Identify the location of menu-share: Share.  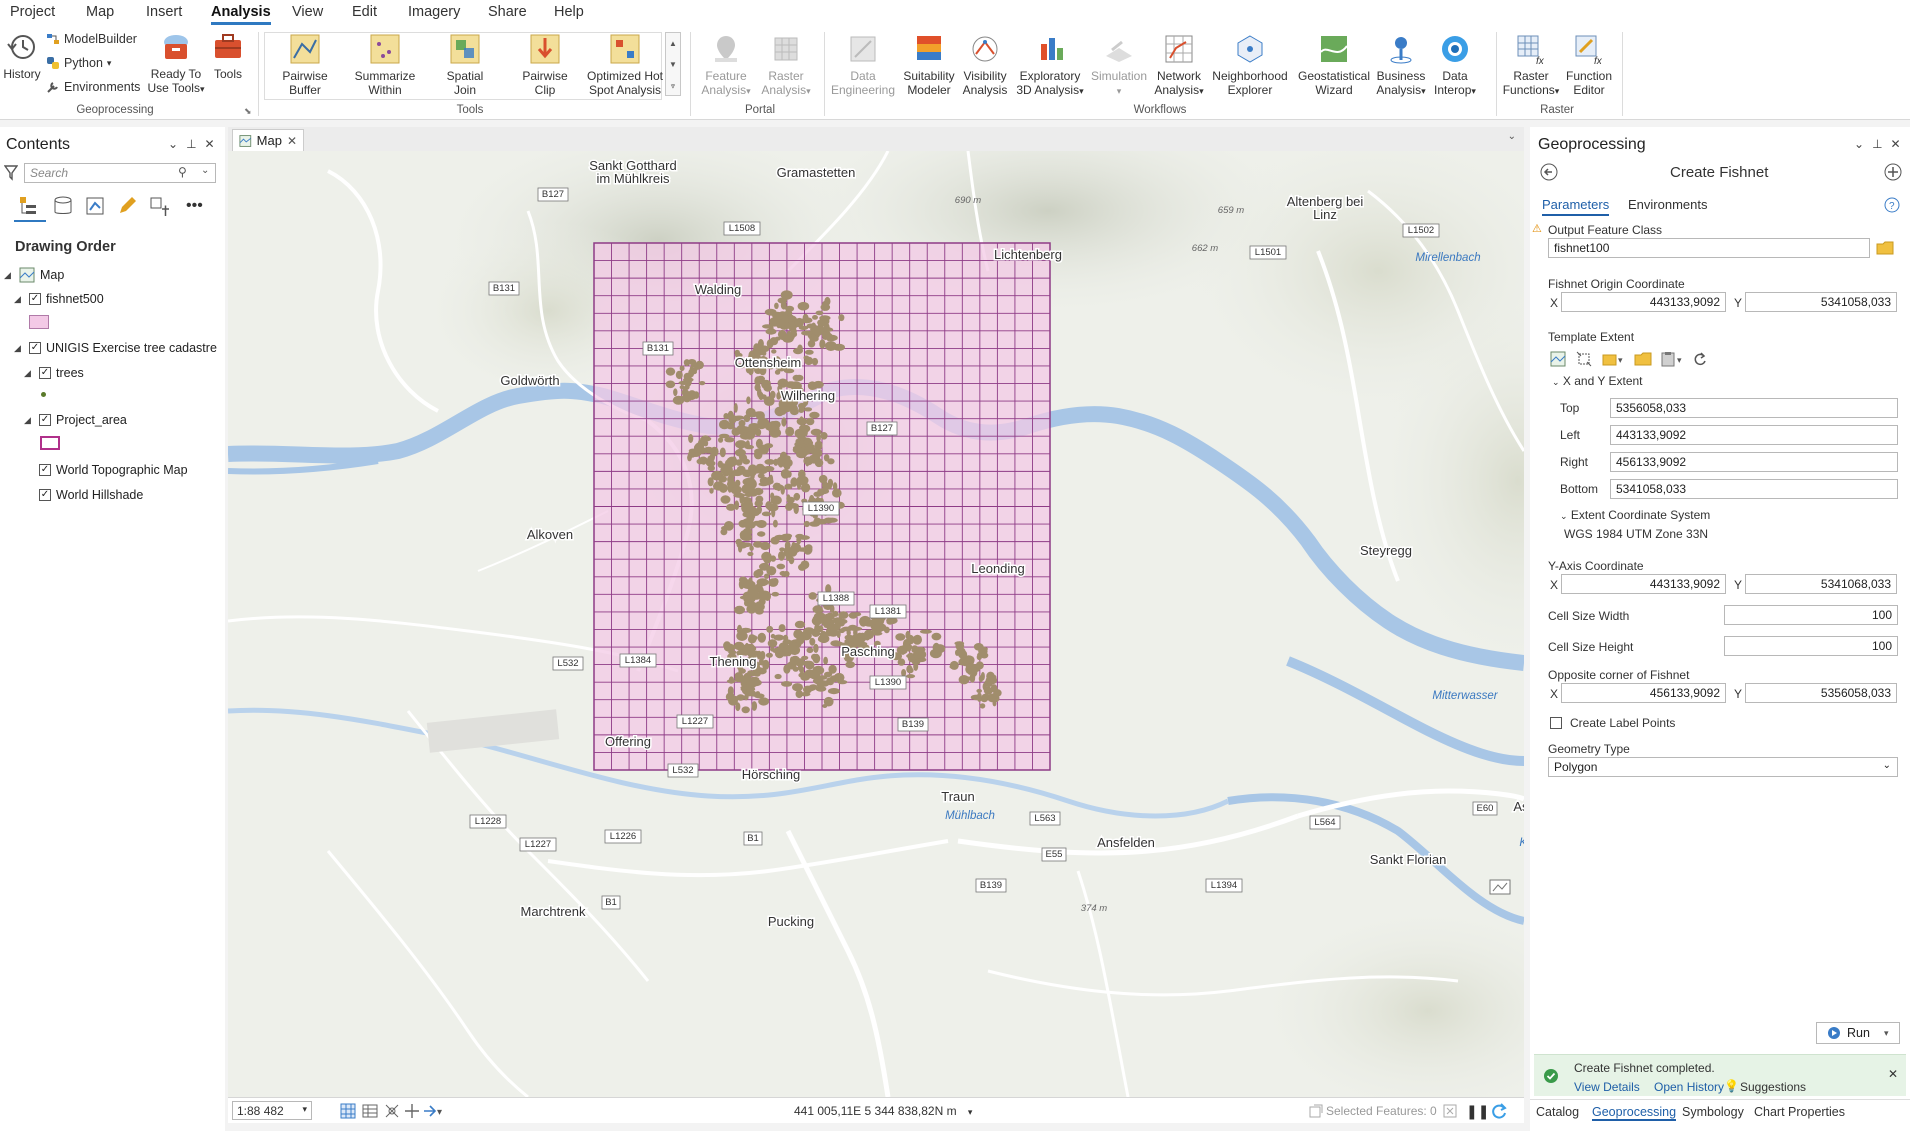
(507, 12).